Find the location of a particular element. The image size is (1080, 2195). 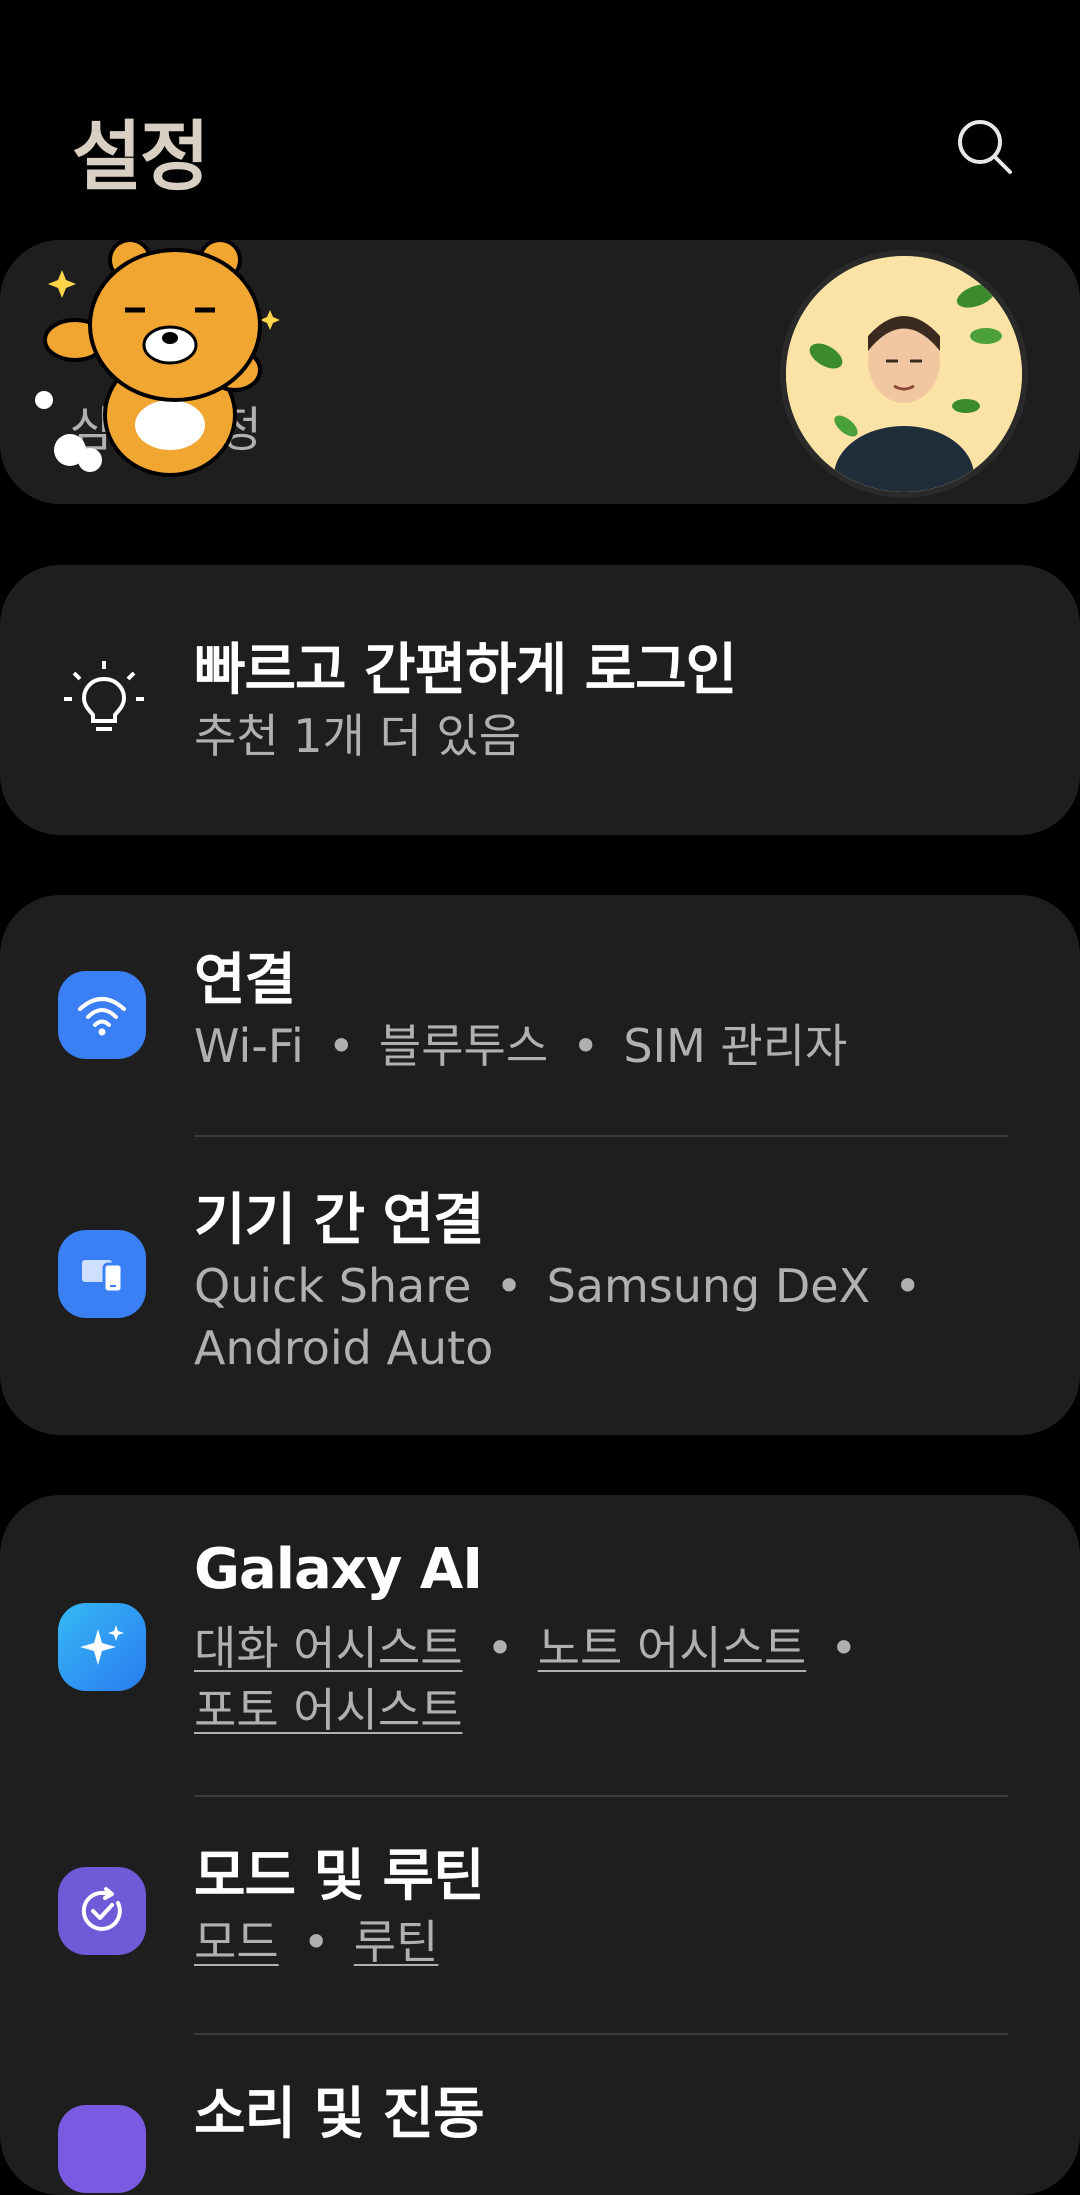

sub-item: Wi-Fi is located at coordinates (249, 1046).